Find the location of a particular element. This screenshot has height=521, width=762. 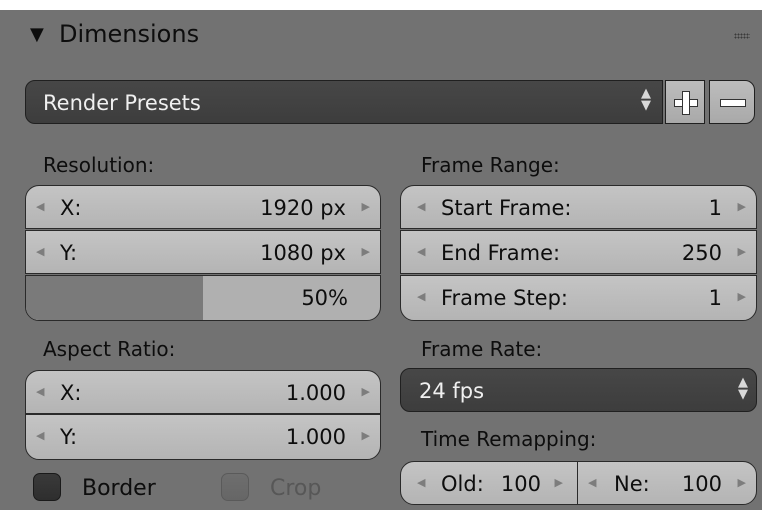

time-remap-new-field: ◀ Ne: 100 ▶ is located at coordinates (667, 483).